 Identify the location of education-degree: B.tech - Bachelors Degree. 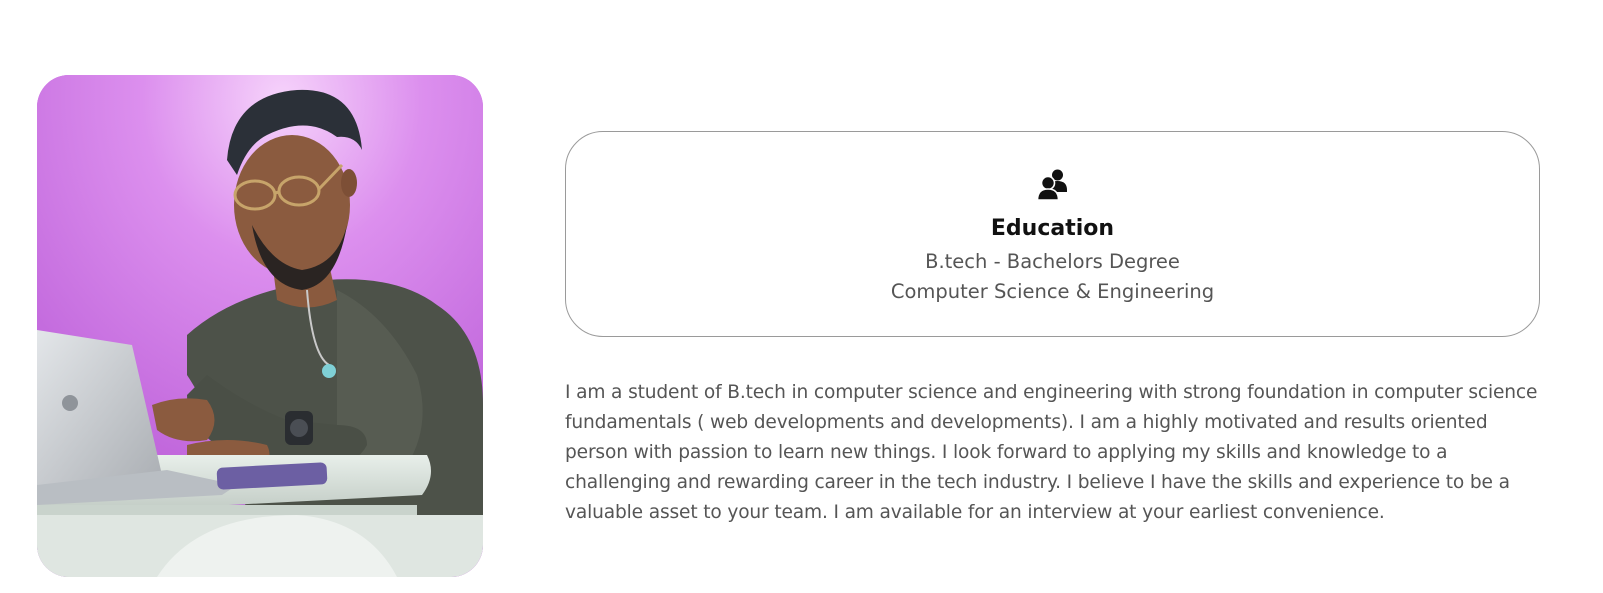
(1052, 261).